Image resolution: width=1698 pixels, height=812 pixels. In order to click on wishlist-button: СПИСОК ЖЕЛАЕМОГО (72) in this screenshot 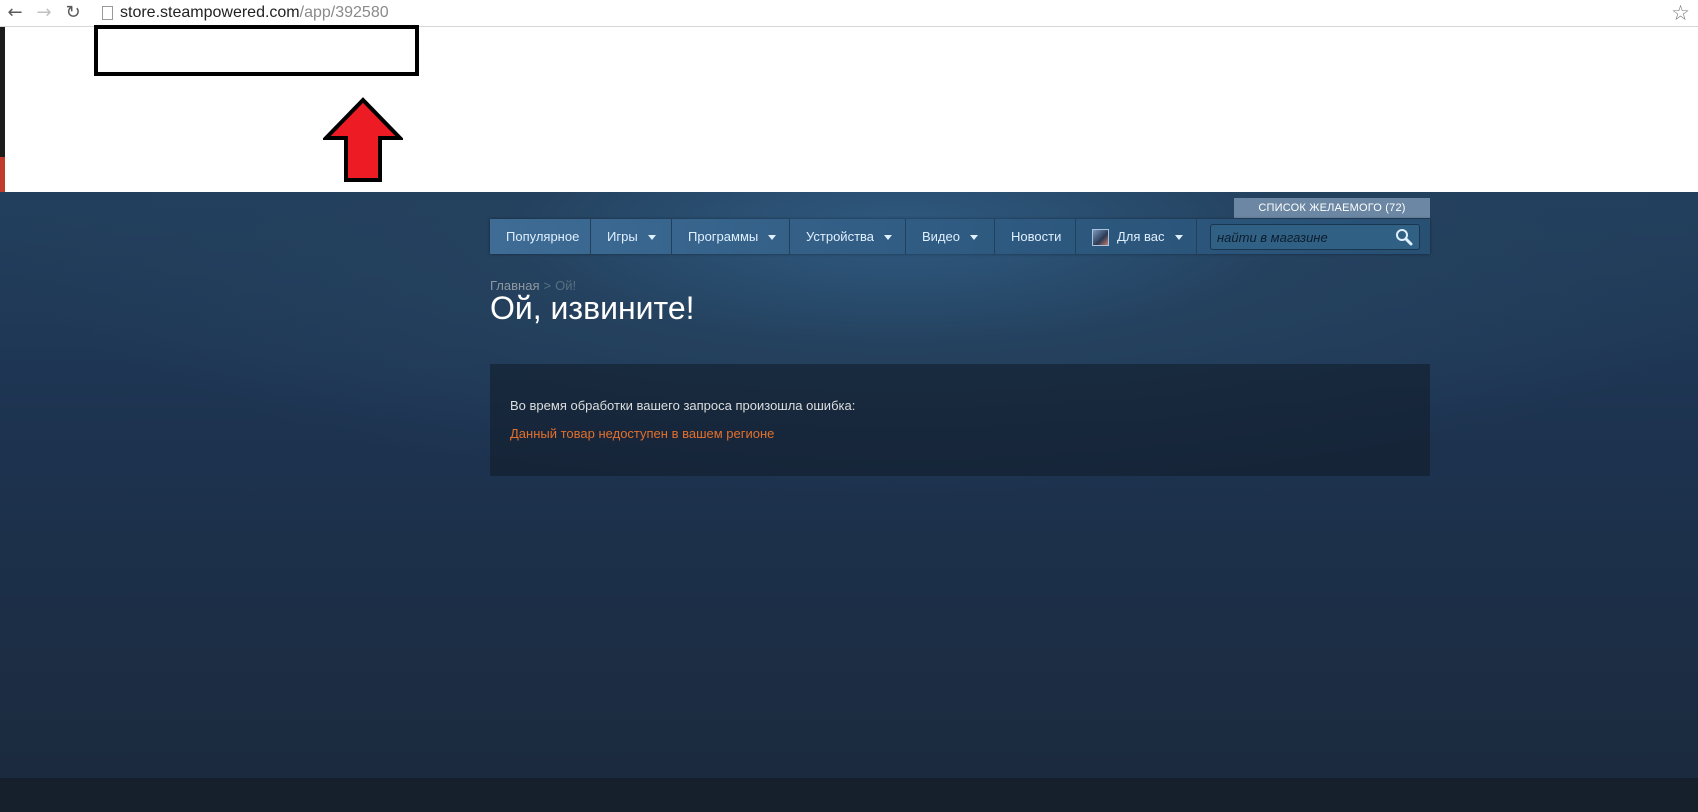, I will do `click(1332, 208)`.